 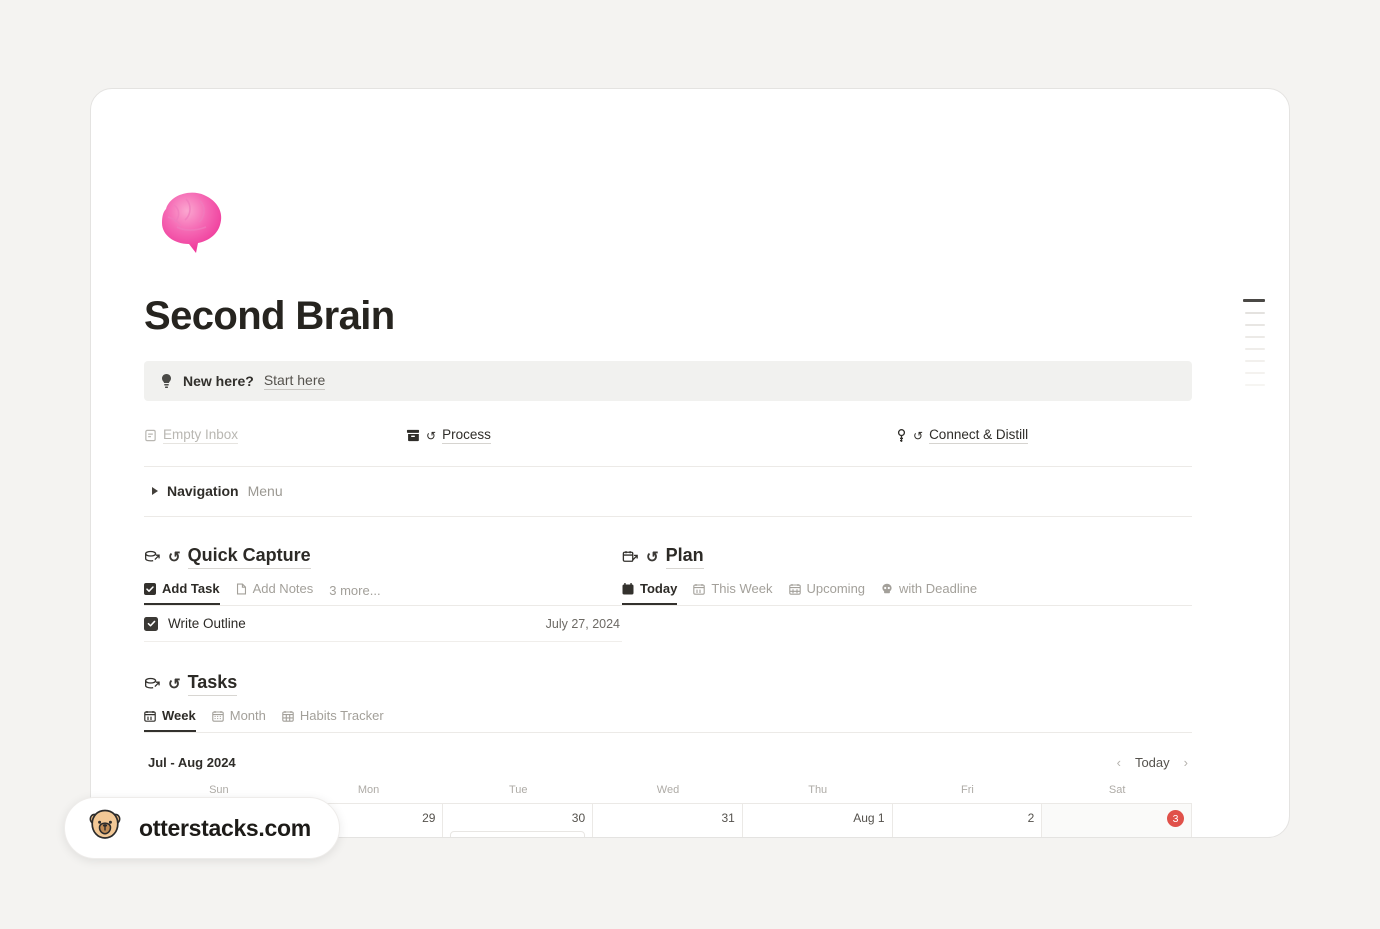 I want to click on tab-upcoming: Upcoming, so click(x=827, y=593).